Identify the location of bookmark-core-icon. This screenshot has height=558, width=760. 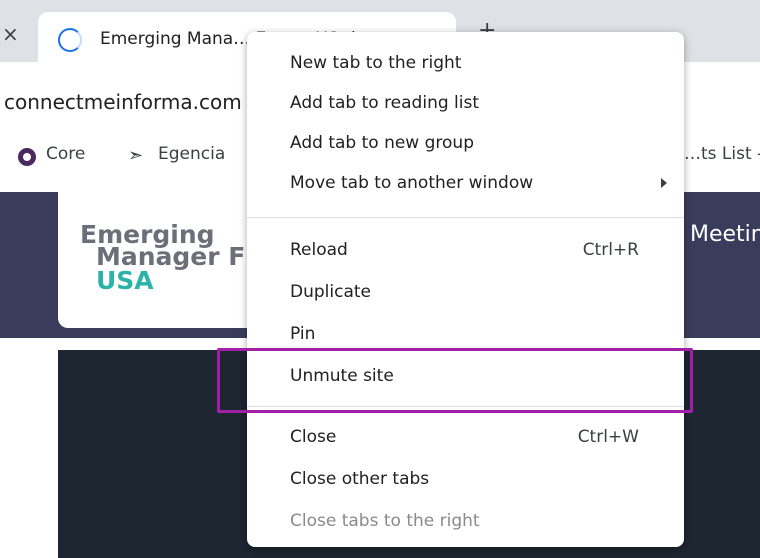
(27, 157).